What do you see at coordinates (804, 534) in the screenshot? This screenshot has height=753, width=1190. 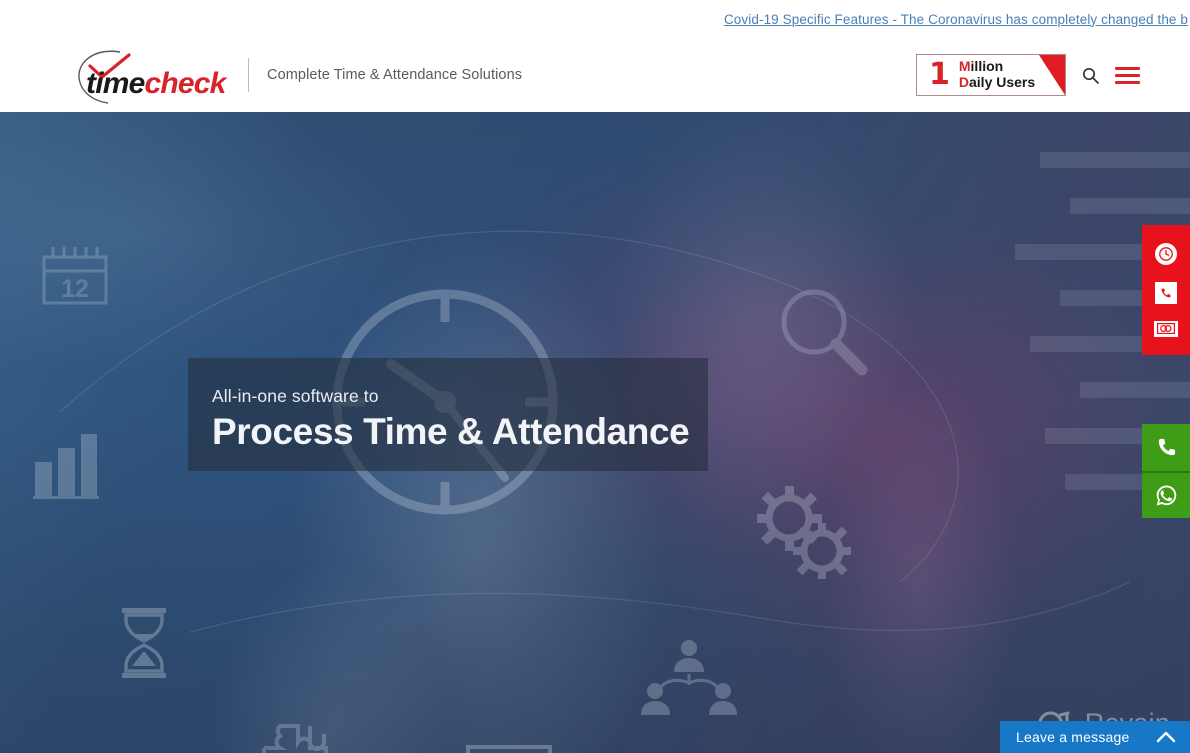 I see `gears-icon` at bounding box center [804, 534].